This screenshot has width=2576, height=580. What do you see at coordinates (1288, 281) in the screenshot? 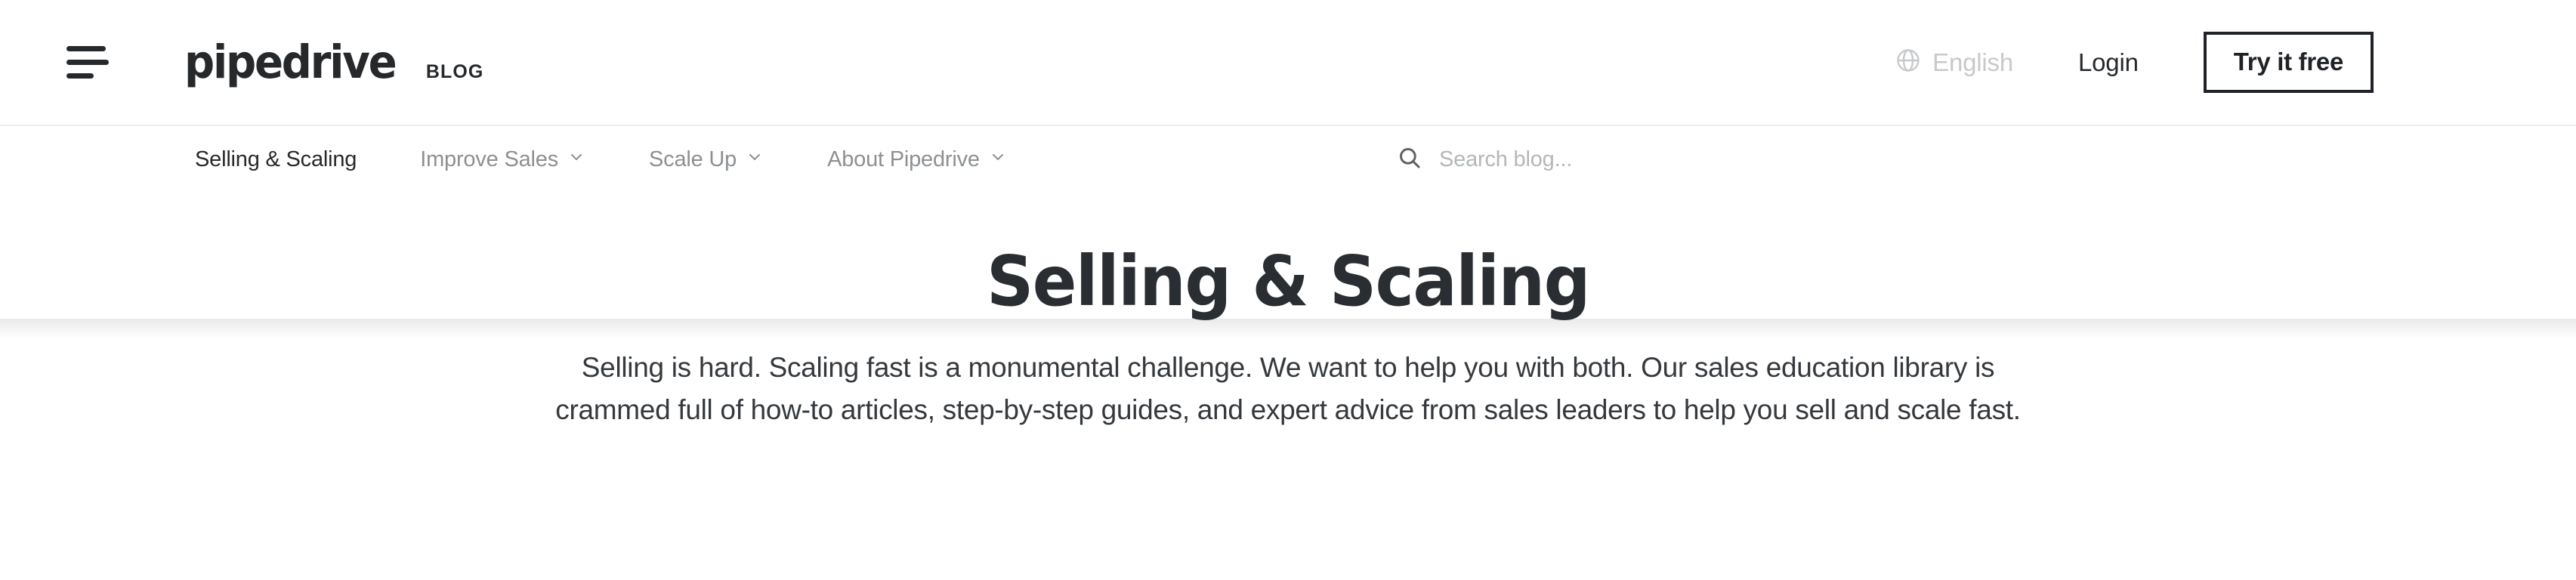
I see `page-title: Selling & Scaling` at bounding box center [1288, 281].